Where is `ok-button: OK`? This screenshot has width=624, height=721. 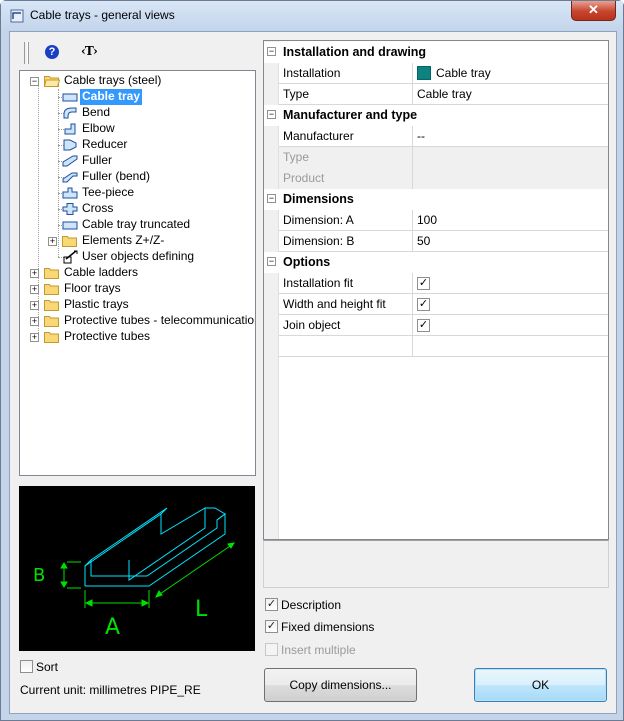
ok-button: OK is located at coordinates (540, 685).